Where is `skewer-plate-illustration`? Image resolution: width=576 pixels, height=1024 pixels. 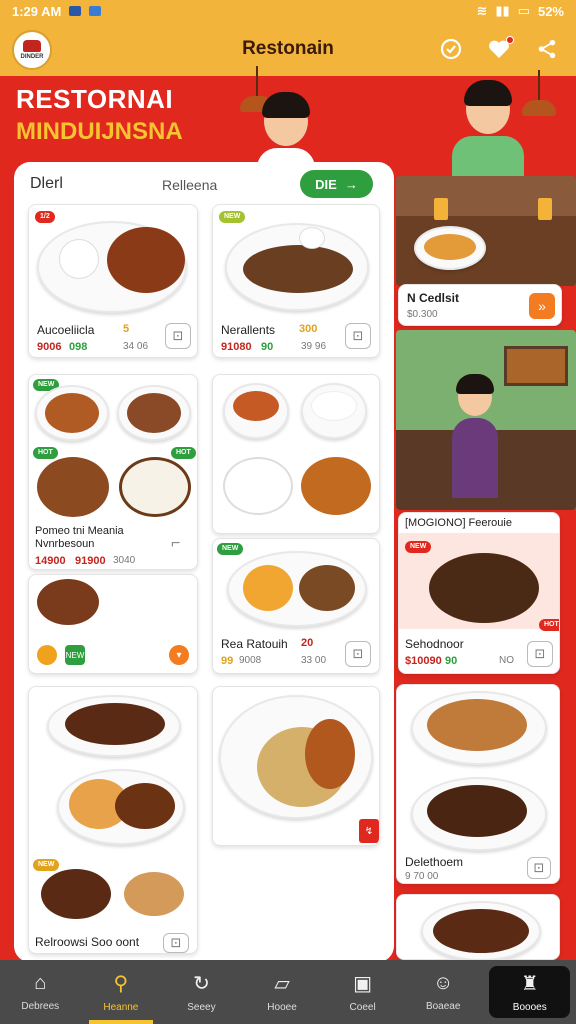 skewer-plate-illustration is located at coordinates (484, 588).